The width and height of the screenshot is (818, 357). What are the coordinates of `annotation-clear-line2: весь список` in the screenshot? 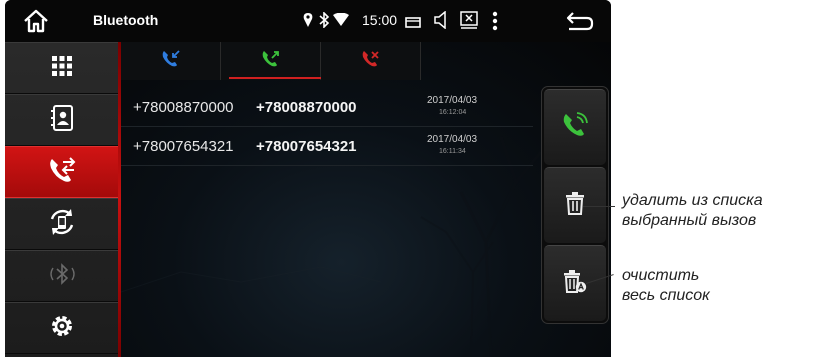 It's located at (666, 295).